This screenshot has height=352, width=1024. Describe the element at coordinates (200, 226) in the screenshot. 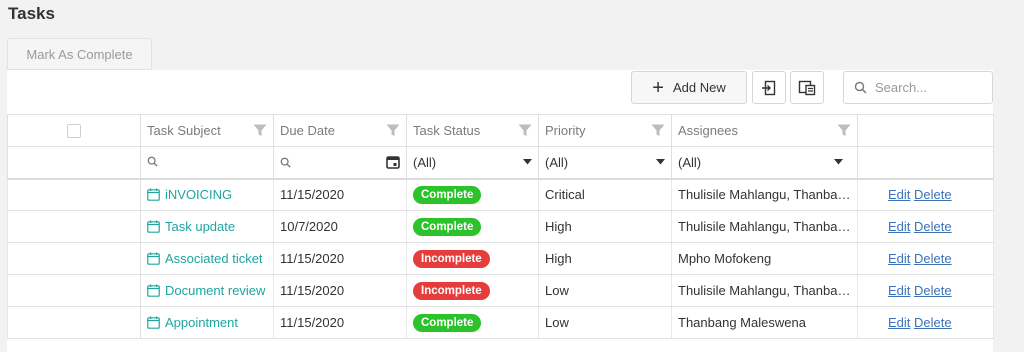

I see `task-subject-link: Task update` at that location.